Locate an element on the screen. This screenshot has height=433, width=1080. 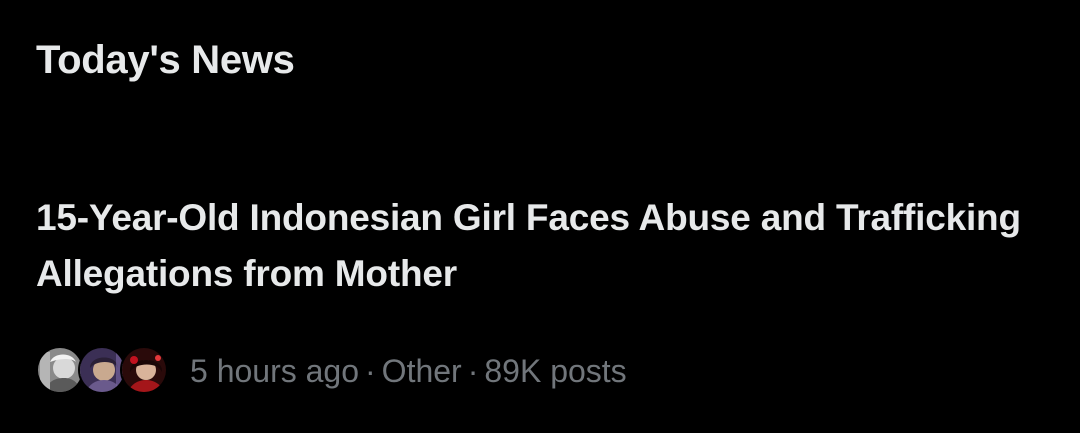
story-meta-row: 5 hours ago · Other · 89K posts is located at coordinates (331, 371).